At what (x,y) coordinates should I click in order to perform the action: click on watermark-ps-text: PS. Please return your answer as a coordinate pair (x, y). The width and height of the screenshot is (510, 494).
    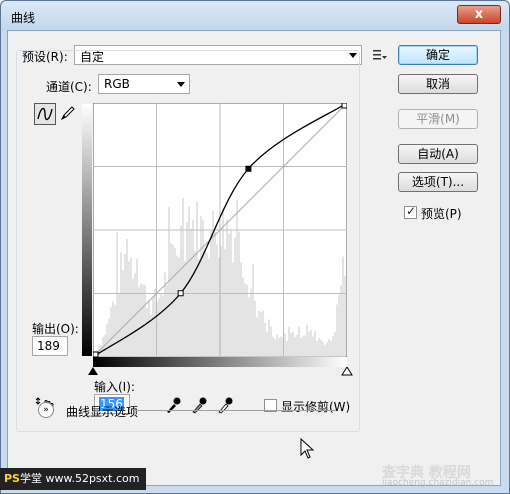
    Looking at the image, I should click on (12, 478).